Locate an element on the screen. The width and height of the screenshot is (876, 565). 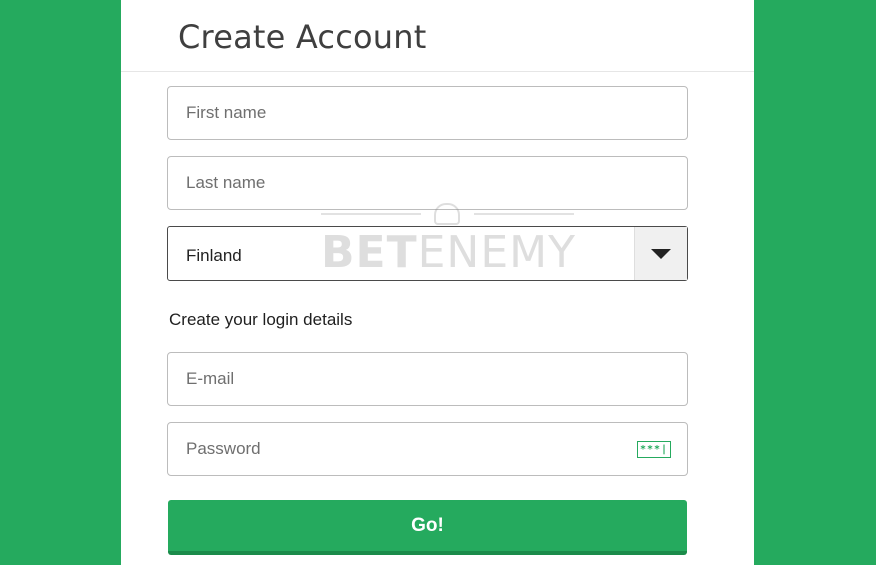
watermark-line-right is located at coordinates (524, 214).